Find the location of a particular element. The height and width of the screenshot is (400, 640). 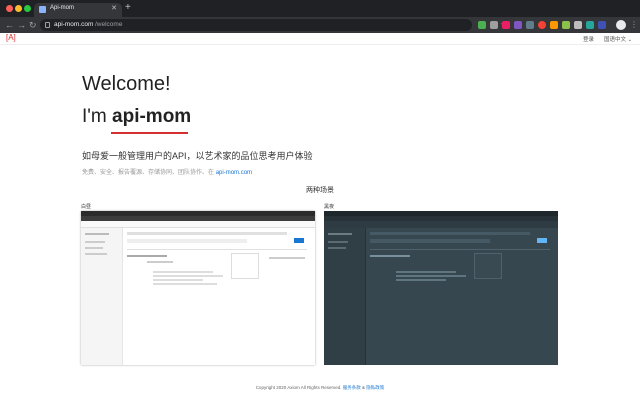

light-theme-label: 白昼 is located at coordinates (86, 207).